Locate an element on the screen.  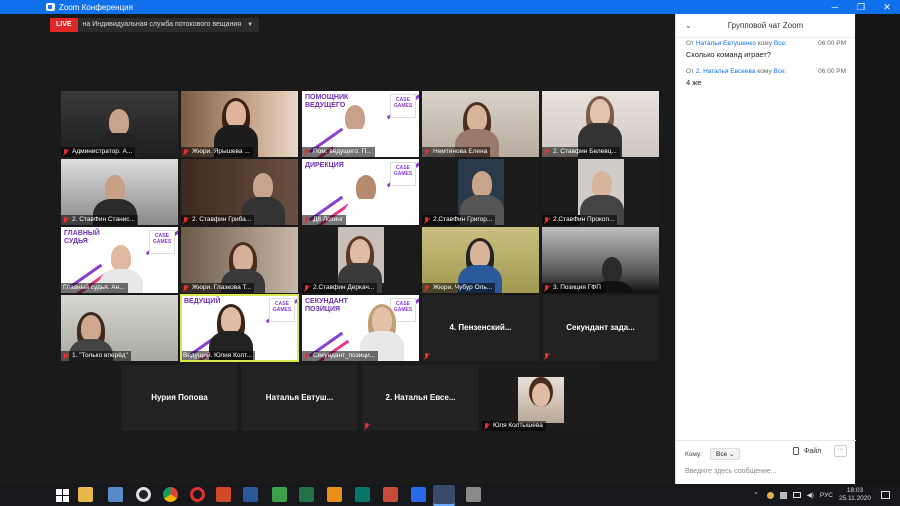
volume-icon: ◀) is located at coordinates (810, 495).